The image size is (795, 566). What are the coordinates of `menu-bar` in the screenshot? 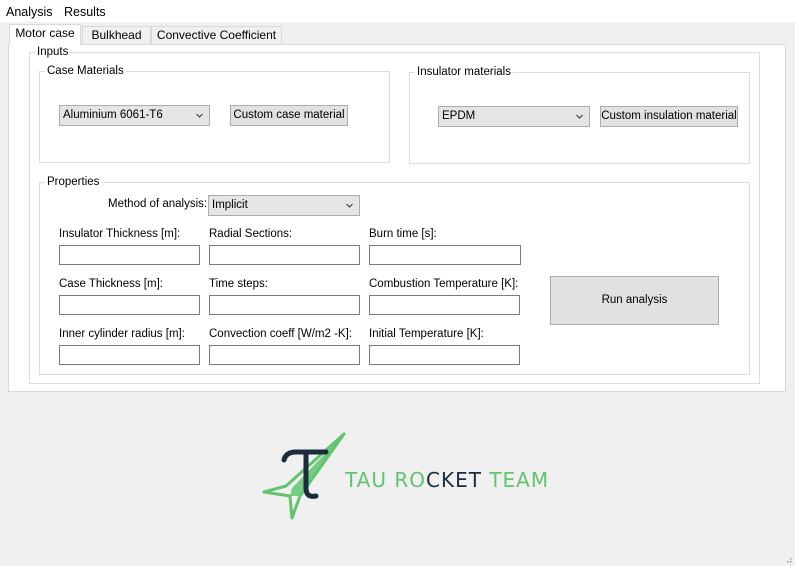 It's located at (397, 11).